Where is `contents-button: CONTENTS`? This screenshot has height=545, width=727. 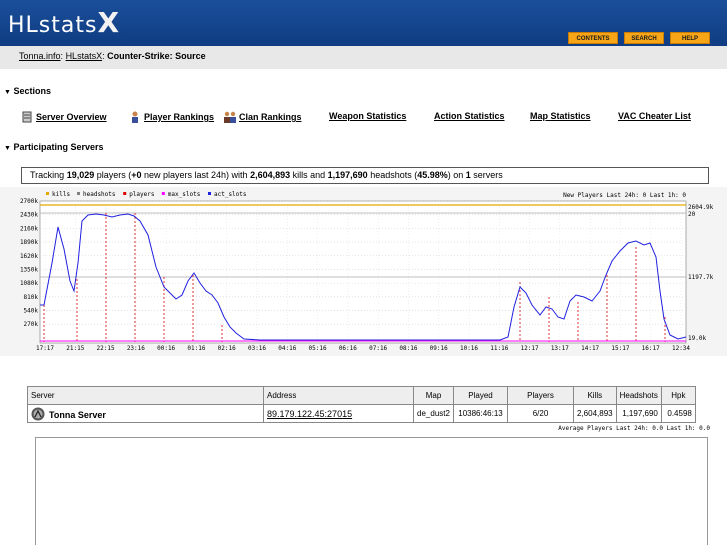
contents-button: CONTENTS is located at coordinates (593, 38).